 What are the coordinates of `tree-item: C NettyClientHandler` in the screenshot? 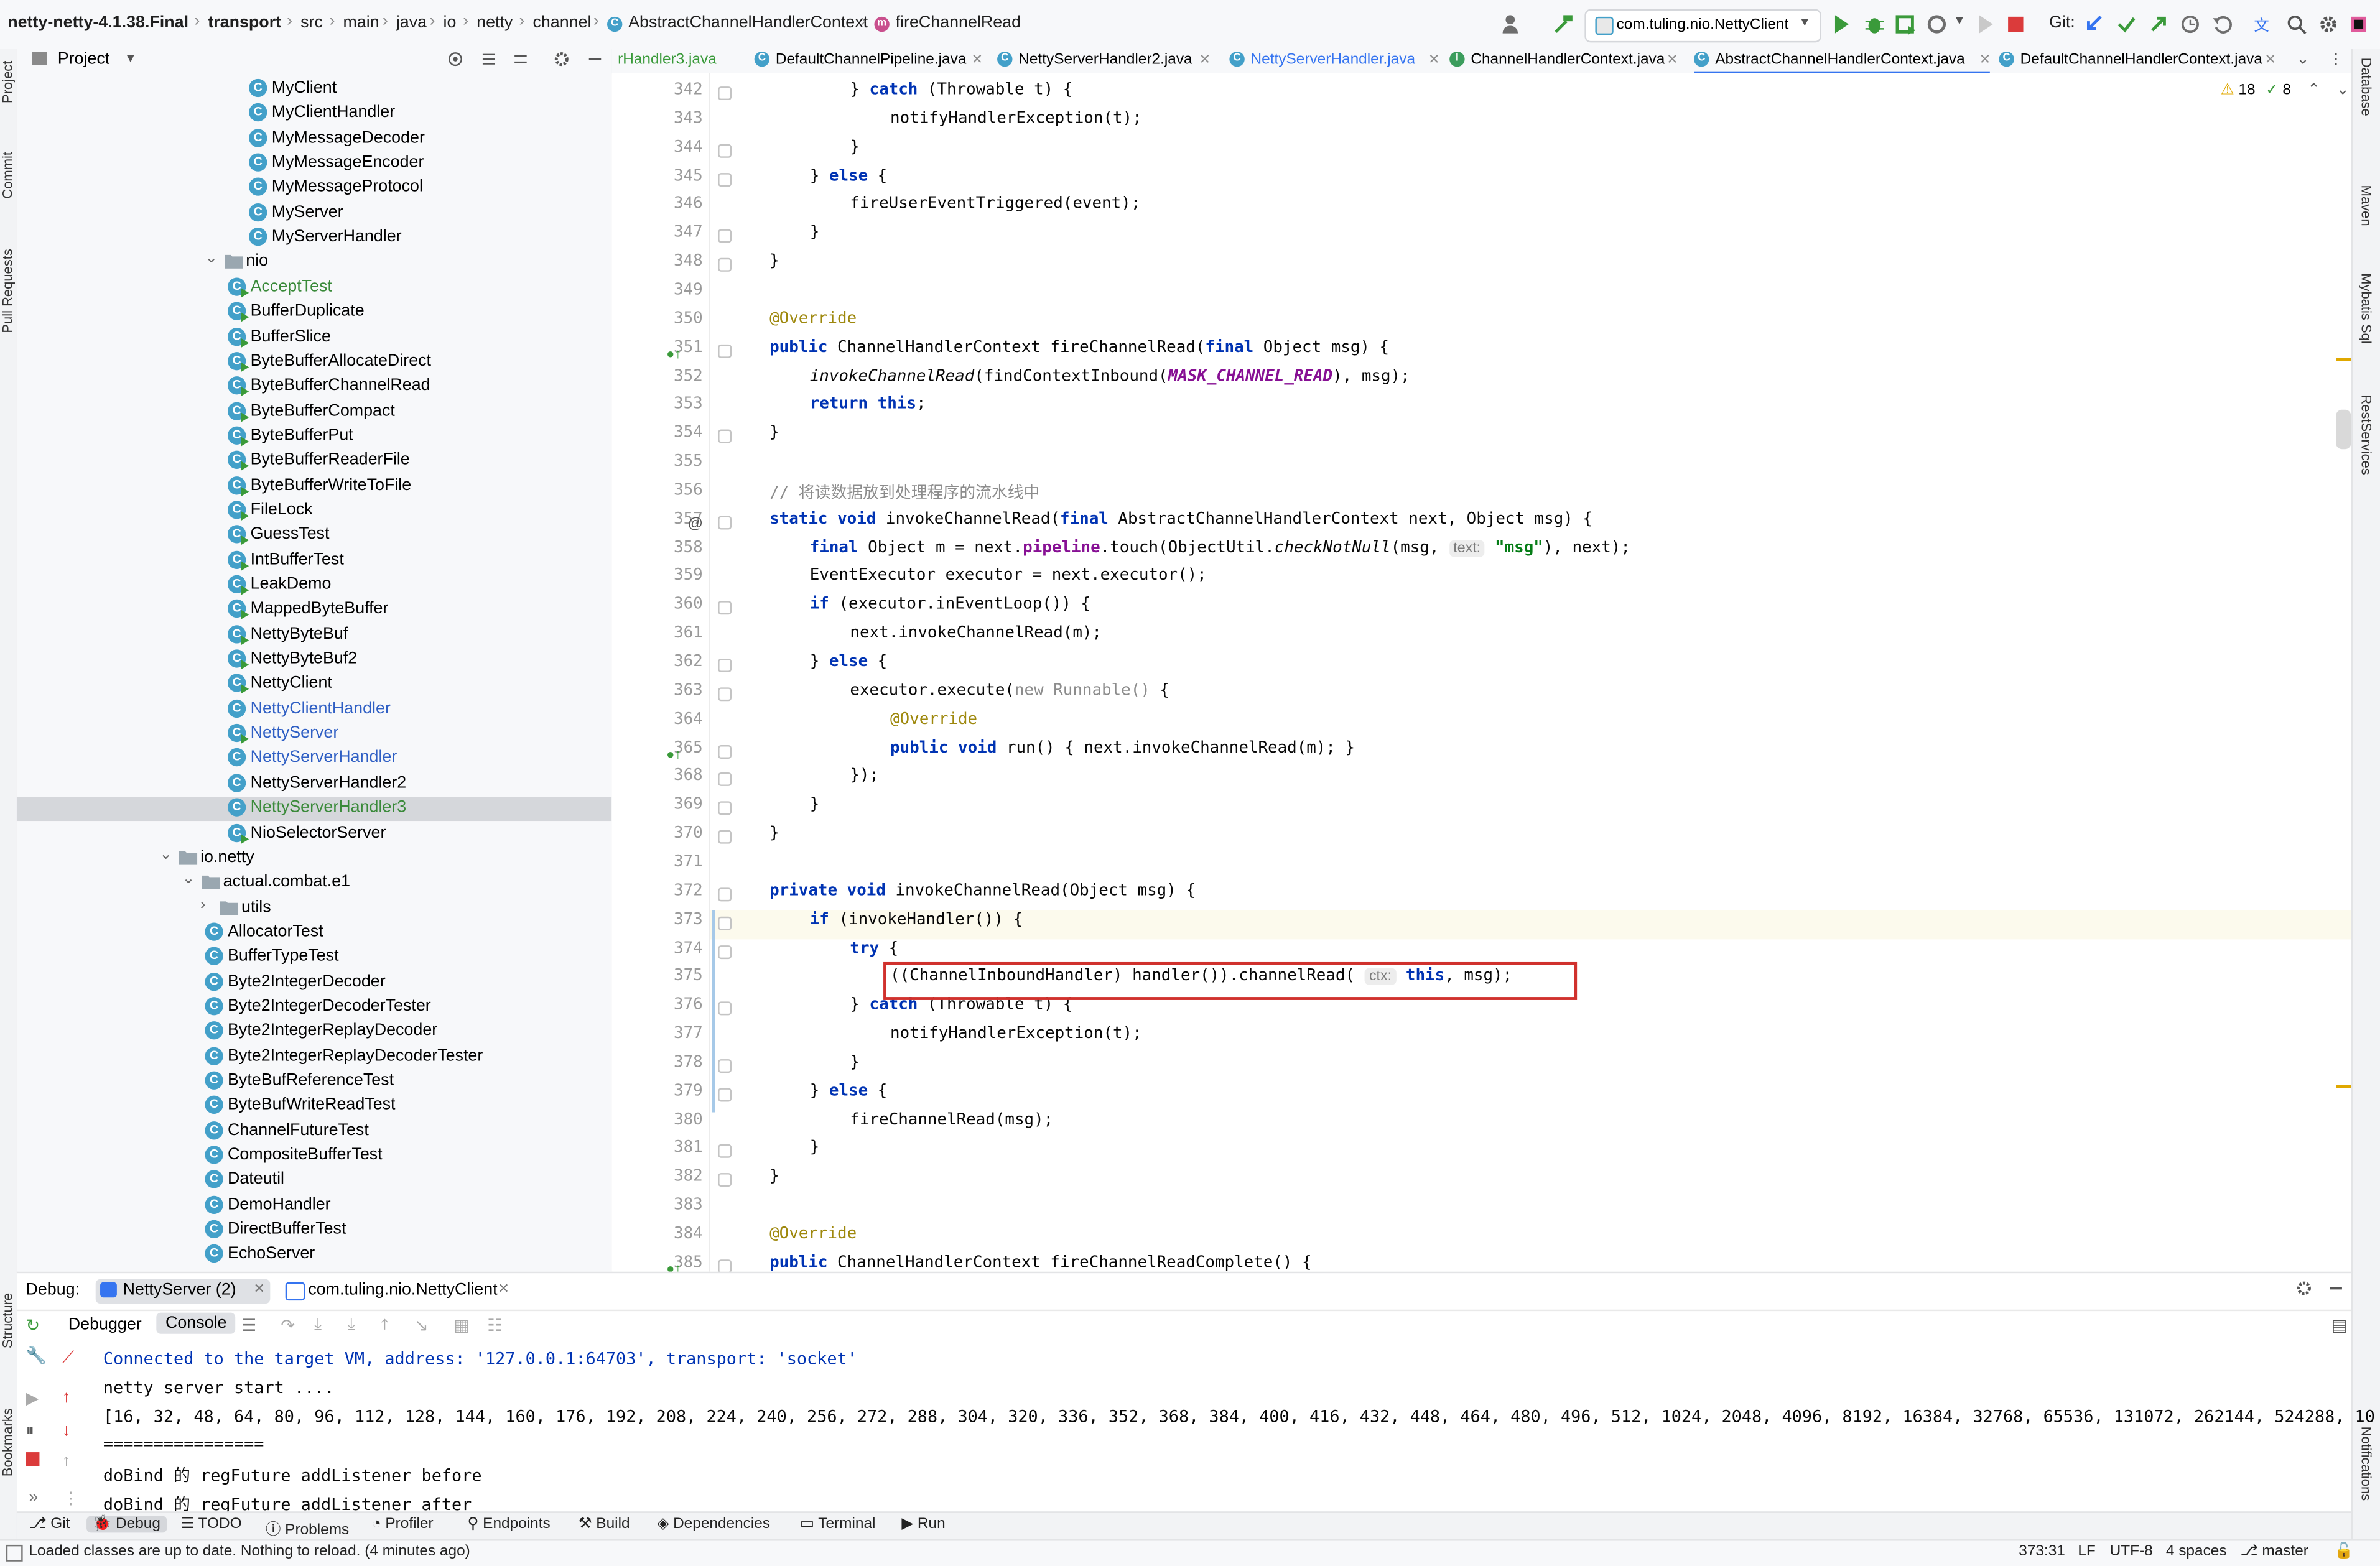 It's located at (314, 710).